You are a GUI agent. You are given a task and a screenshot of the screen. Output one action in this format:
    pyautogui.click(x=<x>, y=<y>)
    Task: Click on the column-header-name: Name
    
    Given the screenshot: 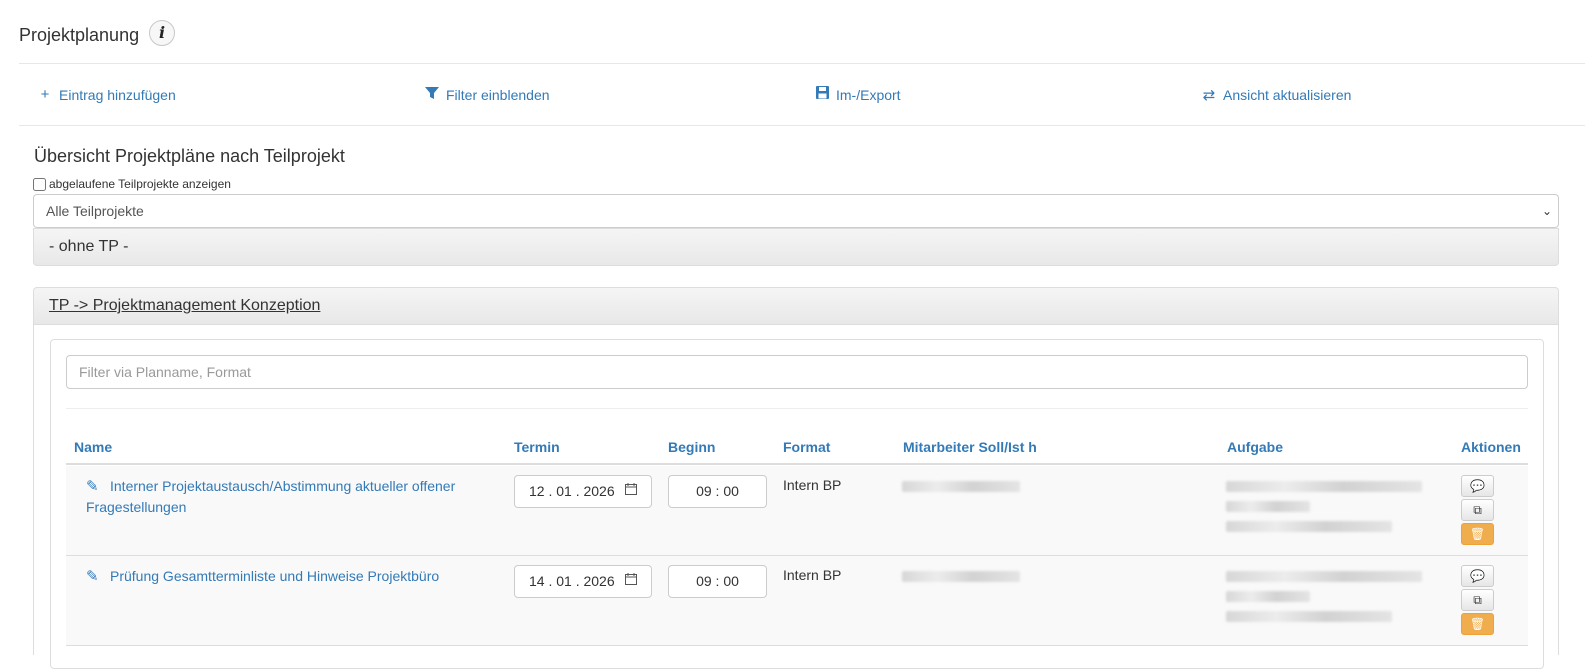 What is the action you would take?
    pyautogui.click(x=93, y=447)
    